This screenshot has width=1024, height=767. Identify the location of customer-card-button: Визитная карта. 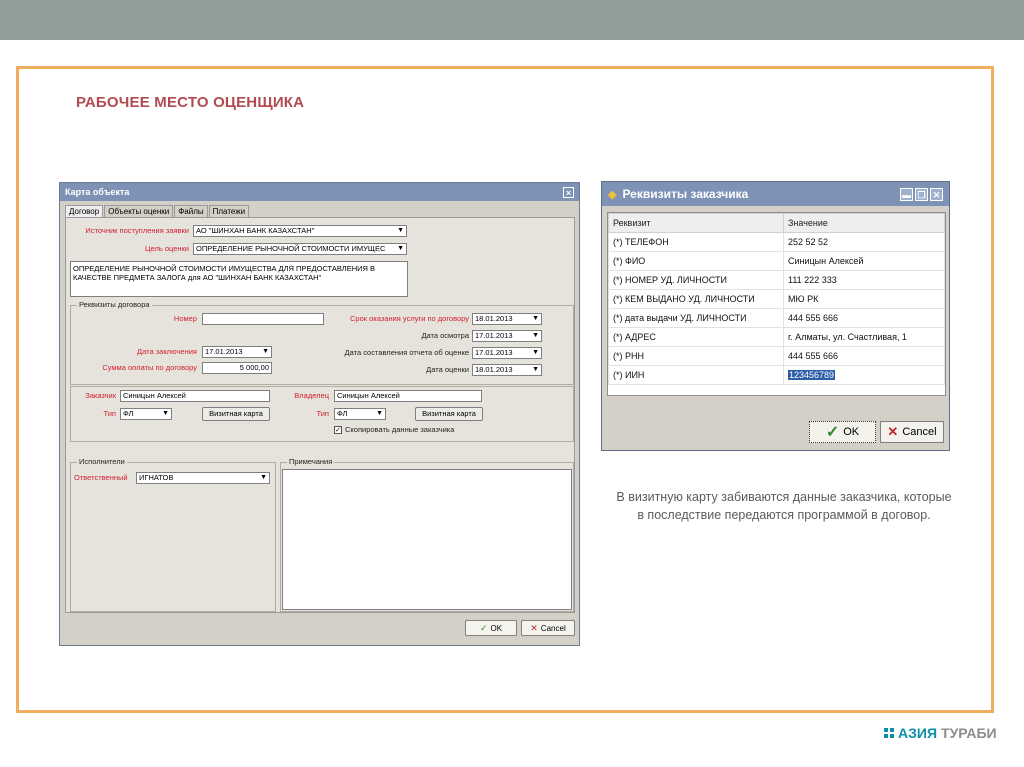
(236, 414).